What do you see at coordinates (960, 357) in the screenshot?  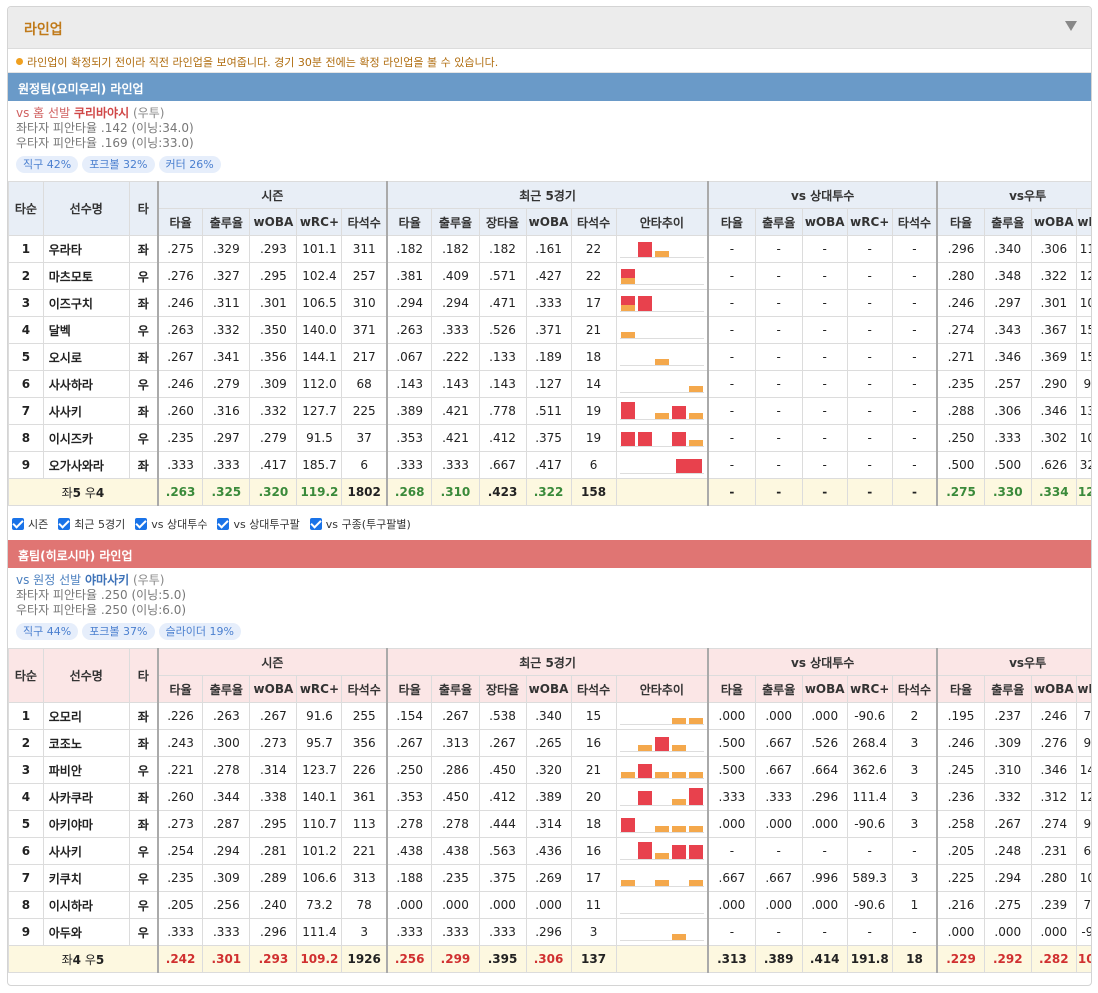 I see `vs-hand-stat: .271` at bounding box center [960, 357].